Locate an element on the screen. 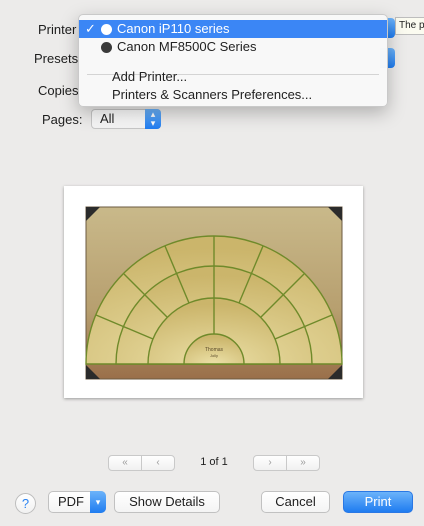 The height and width of the screenshot is (526, 424). presets-label: Presets is located at coordinates (56, 58).